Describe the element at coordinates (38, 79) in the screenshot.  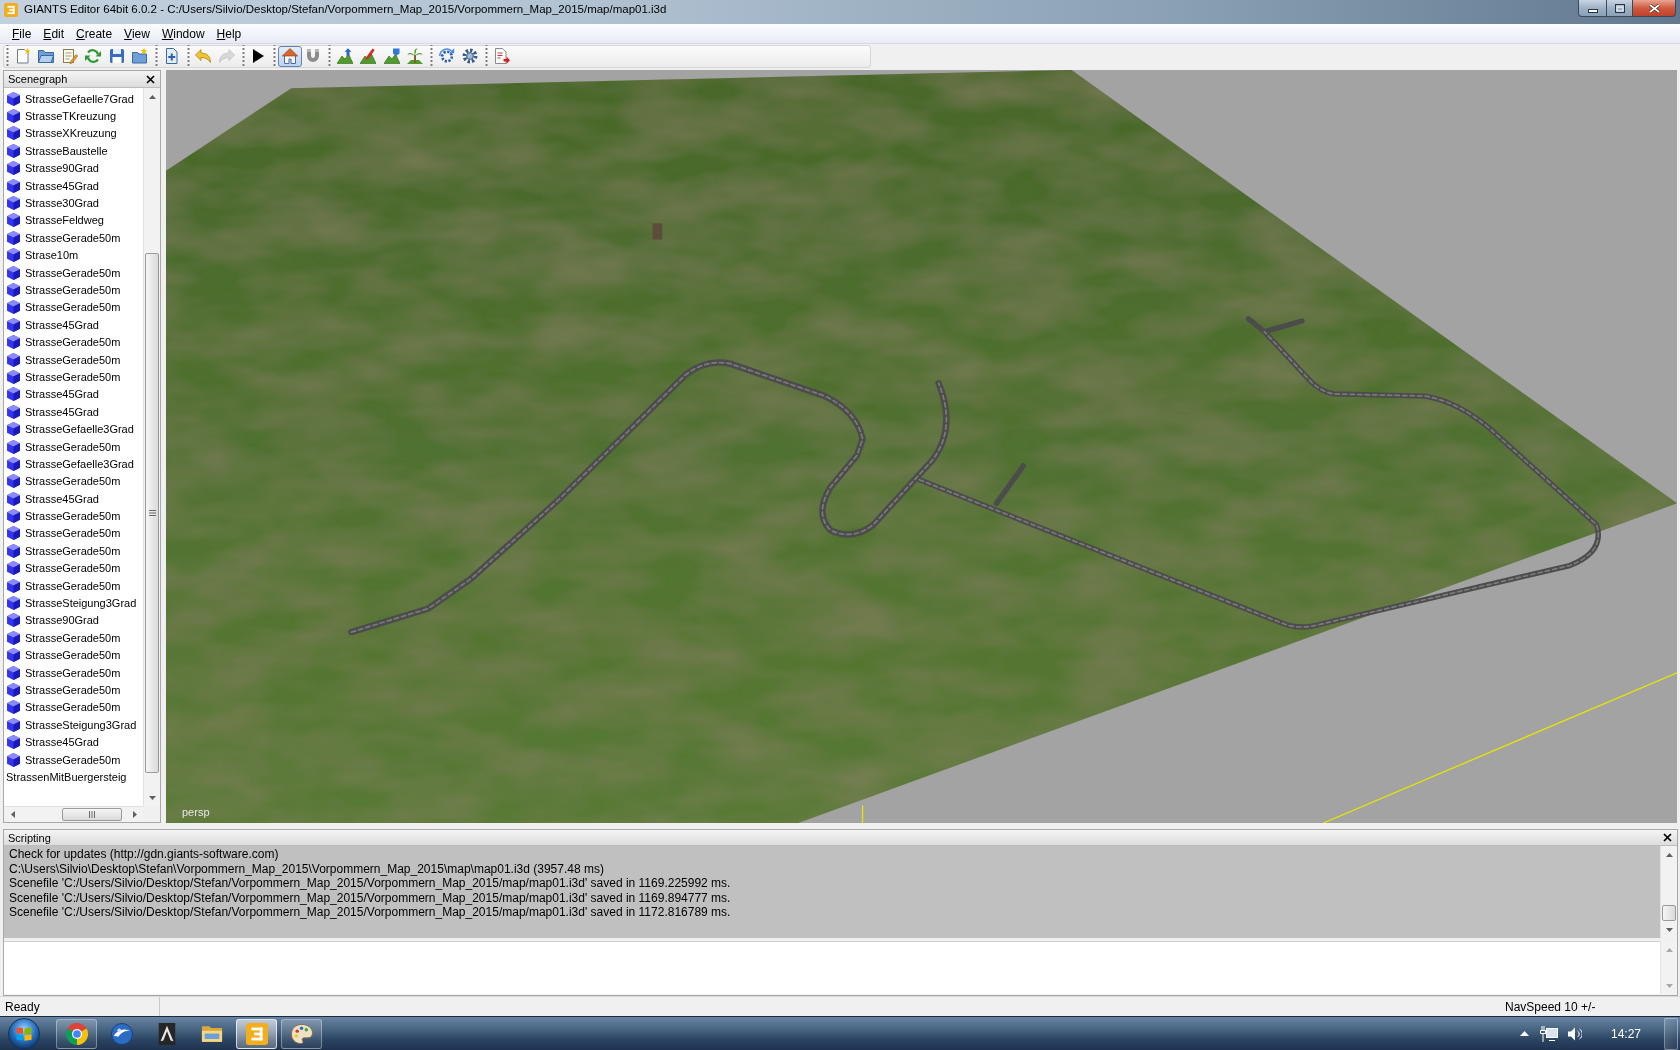
I see `panel-title: Scenegraph` at that location.